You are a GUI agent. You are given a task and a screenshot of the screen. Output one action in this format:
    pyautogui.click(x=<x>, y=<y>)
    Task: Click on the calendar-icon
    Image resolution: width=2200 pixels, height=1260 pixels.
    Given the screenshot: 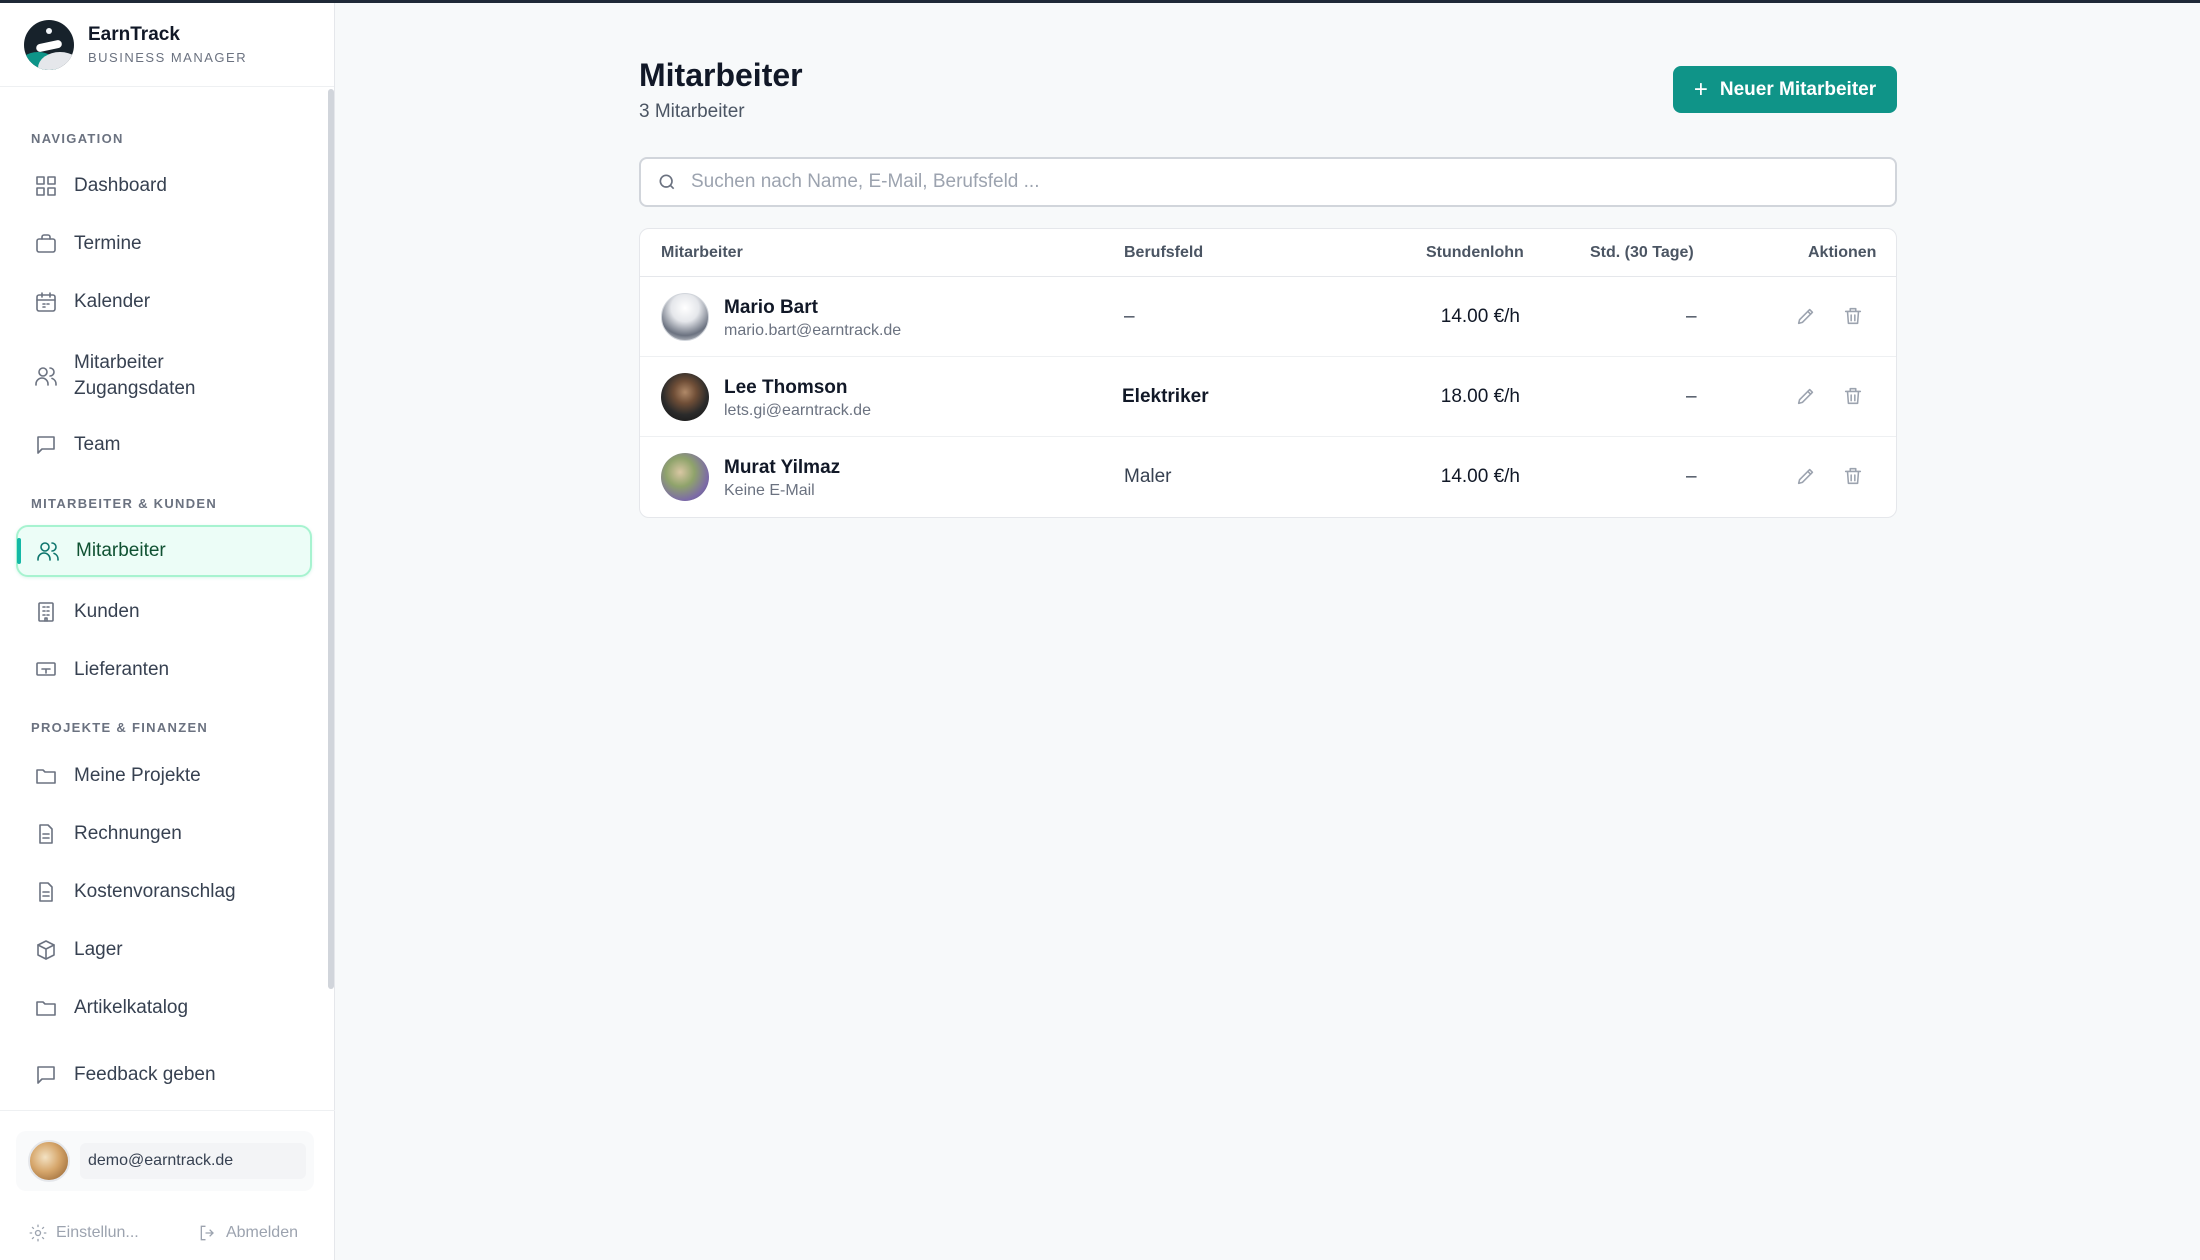 What is the action you would take?
    pyautogui.click(x=46, y=302)
    